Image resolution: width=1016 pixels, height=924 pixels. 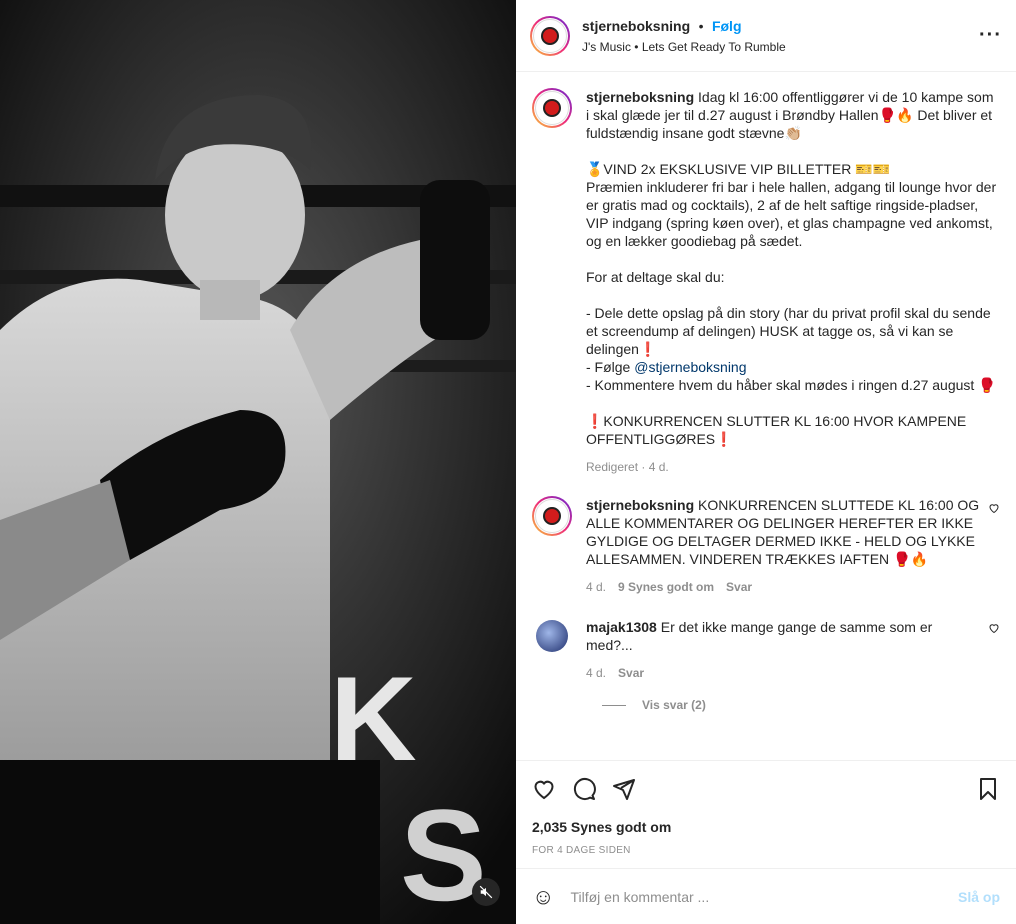 I want to click on more-options-icon: ···, so click(x=990, y=35).